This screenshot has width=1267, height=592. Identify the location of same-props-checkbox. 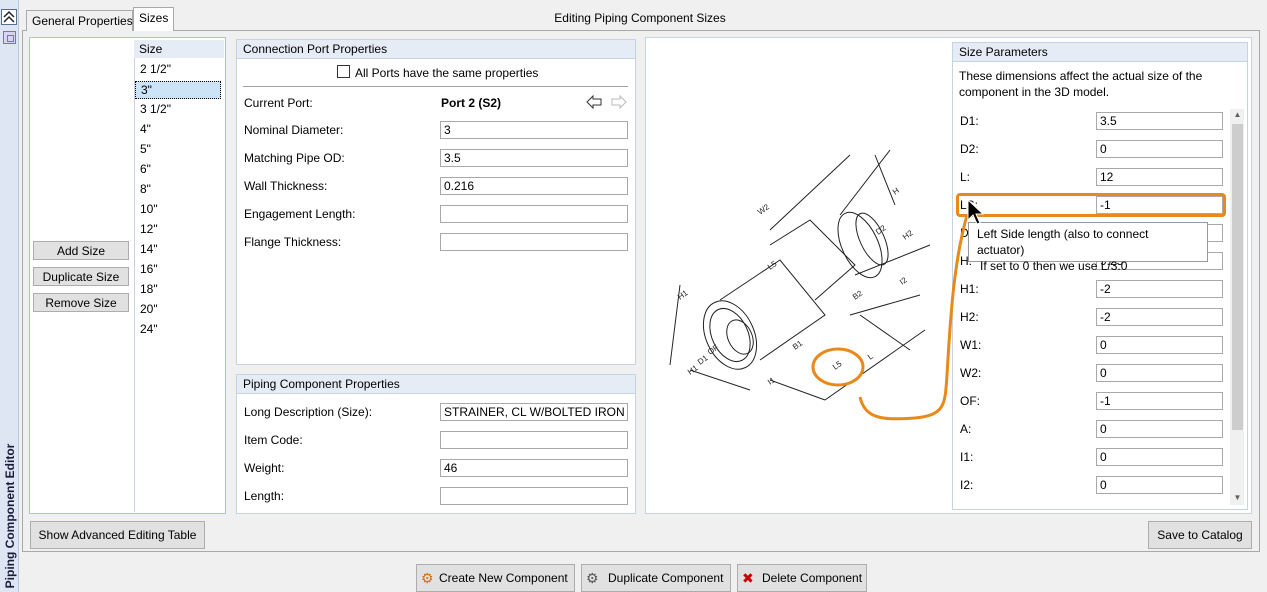
(343, 71).